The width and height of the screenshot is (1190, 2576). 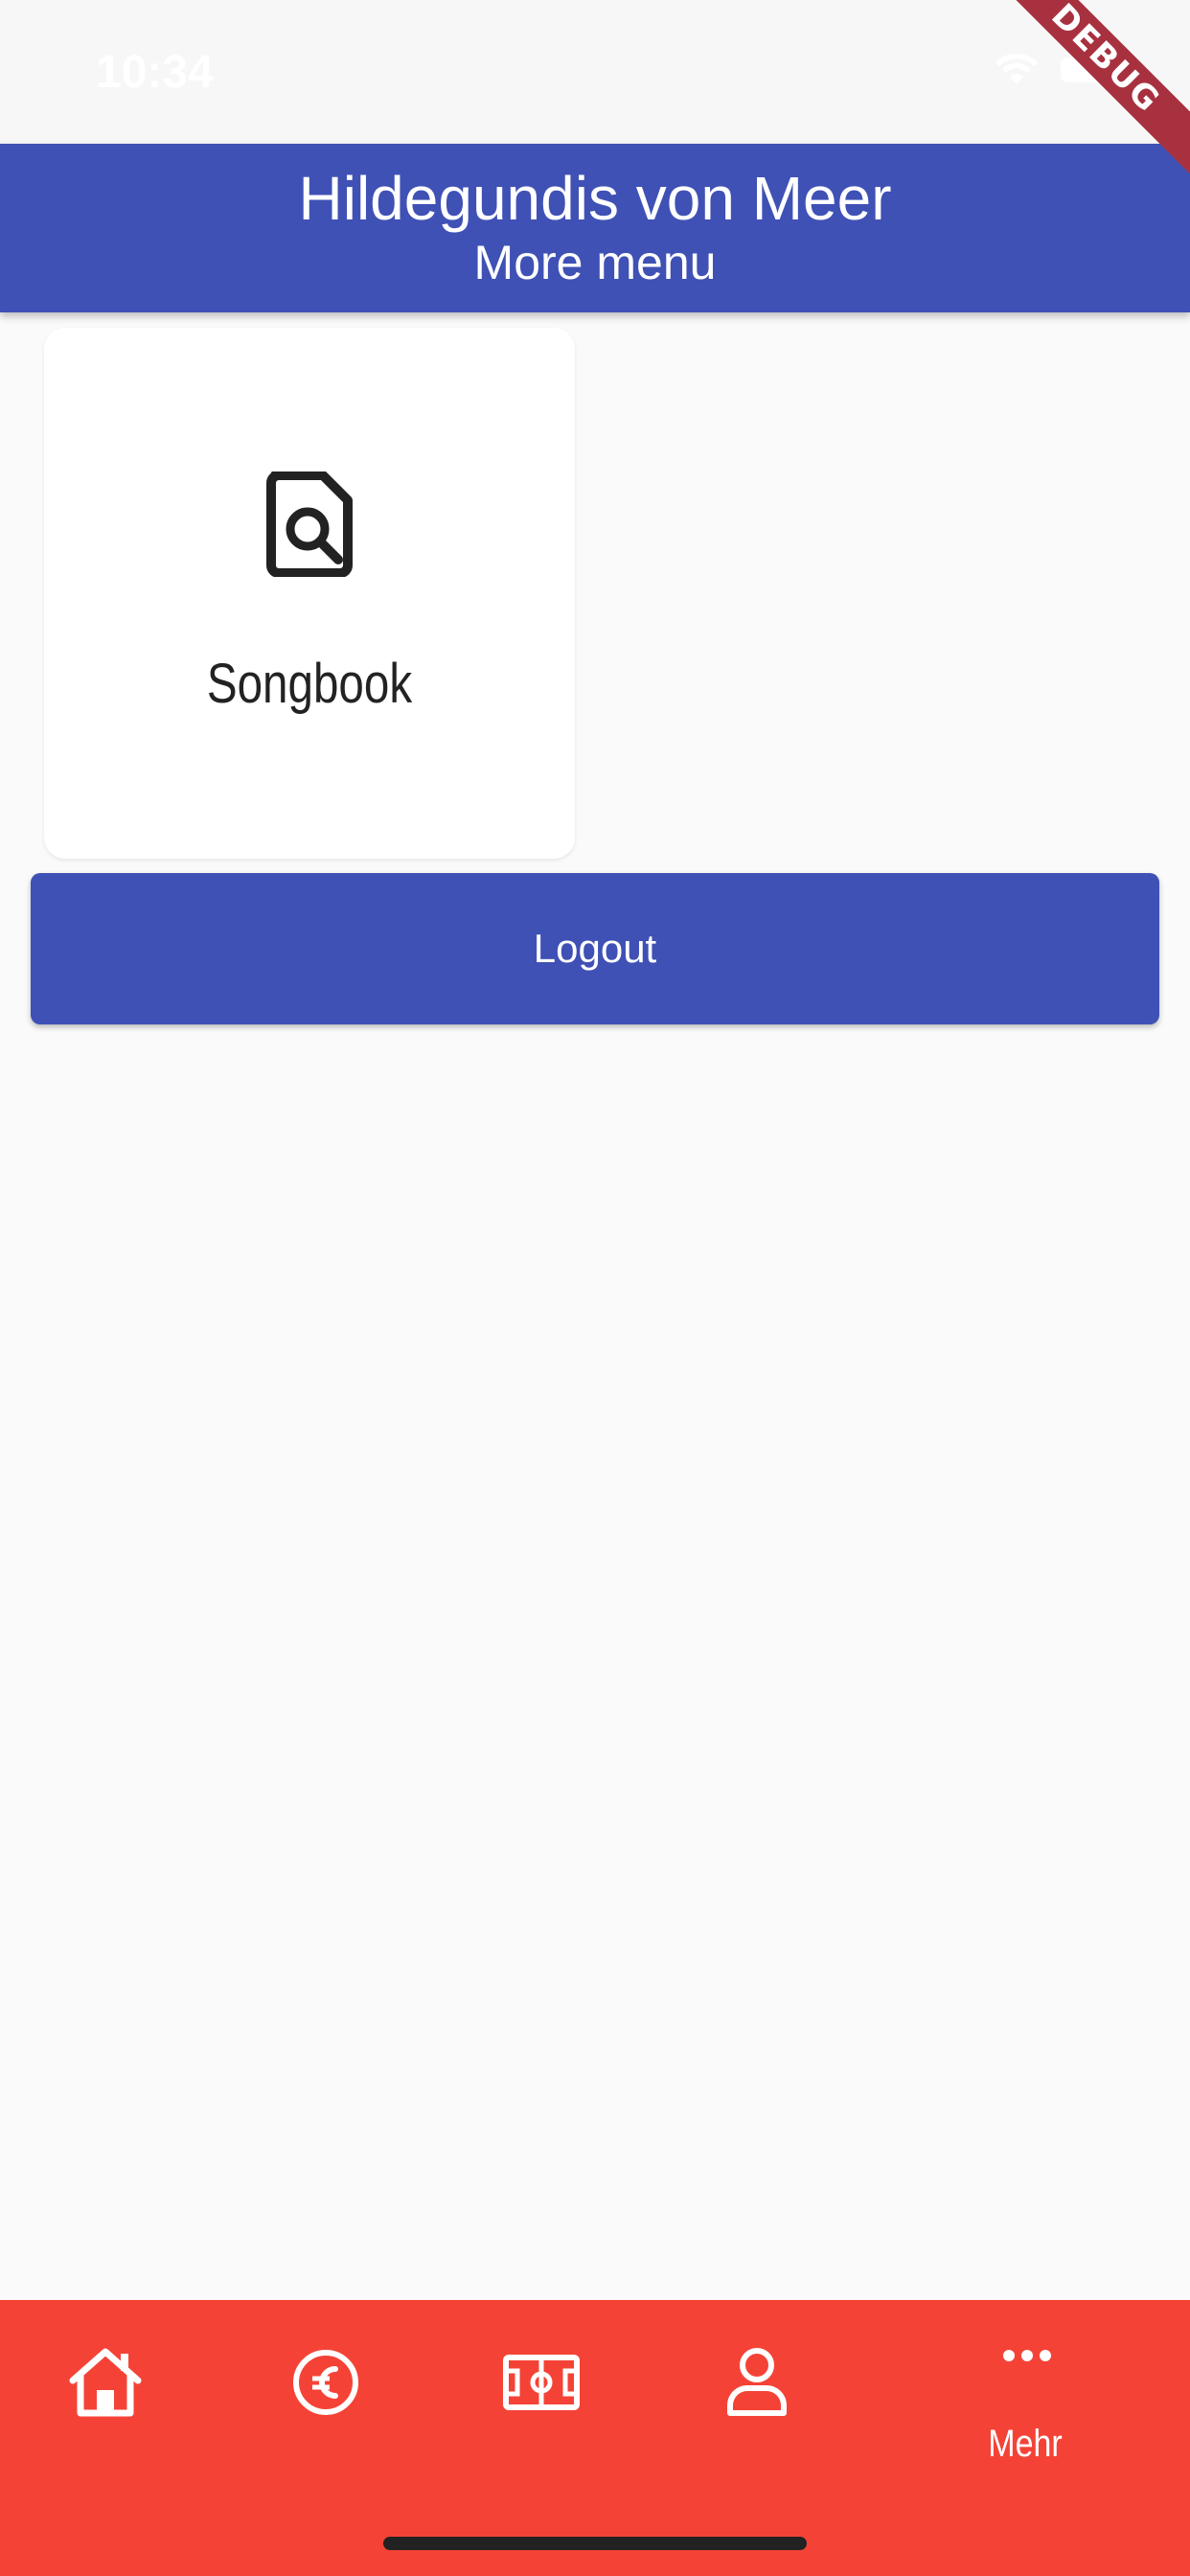 What do you see at coordinates (155, 72) in the screenshot?
I see `status-time: 10:34` at bounding box center [155, 72].